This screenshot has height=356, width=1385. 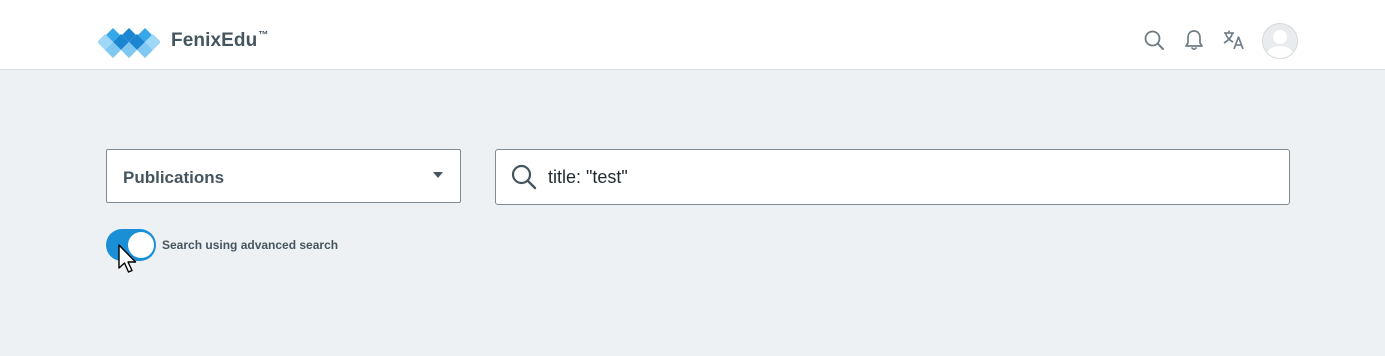 I want to click on bell-icon, so click(x=1194, y=40).